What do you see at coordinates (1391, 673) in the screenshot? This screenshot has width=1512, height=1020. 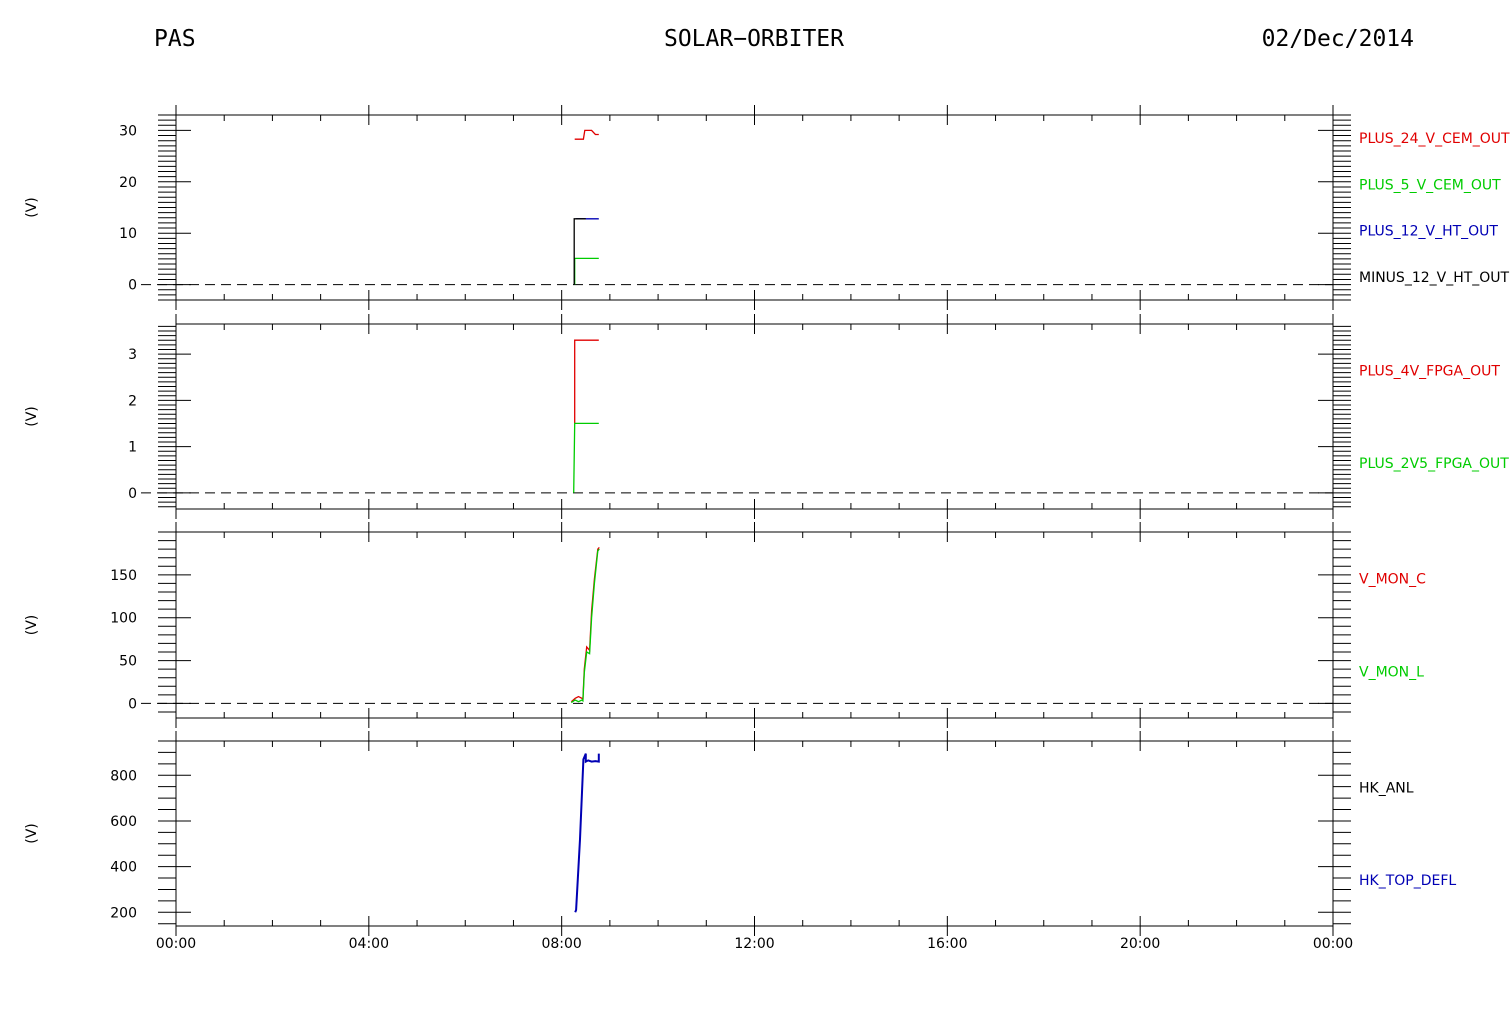 I see `legend-label: V_MON_L` at bounding box center [1391, 673].